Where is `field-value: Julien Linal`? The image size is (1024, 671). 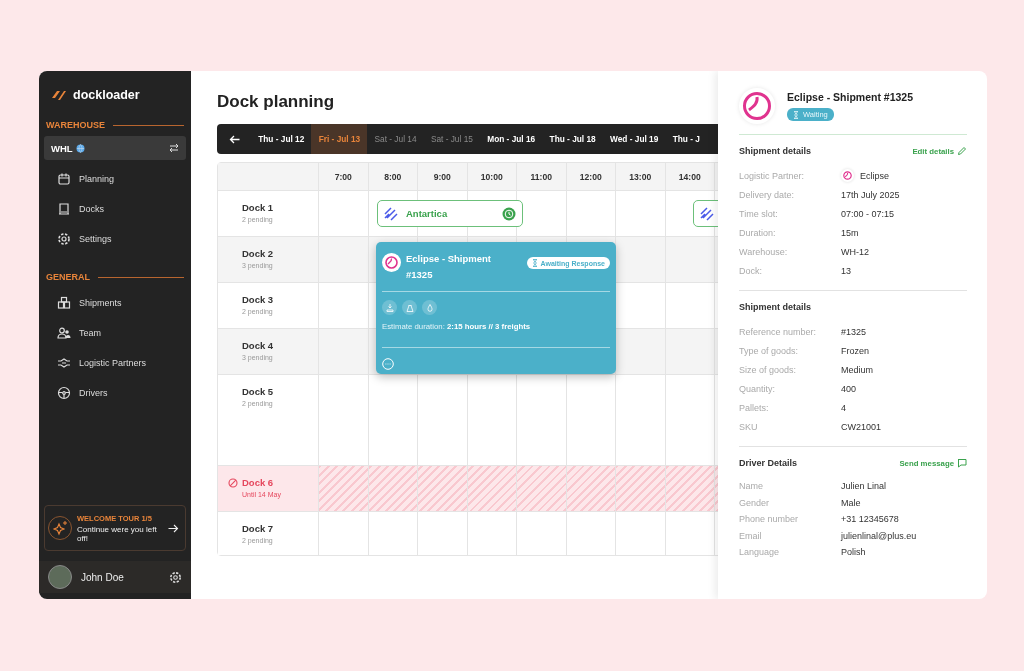
field-value: Julien Linal is located at coordinates (864, 486).